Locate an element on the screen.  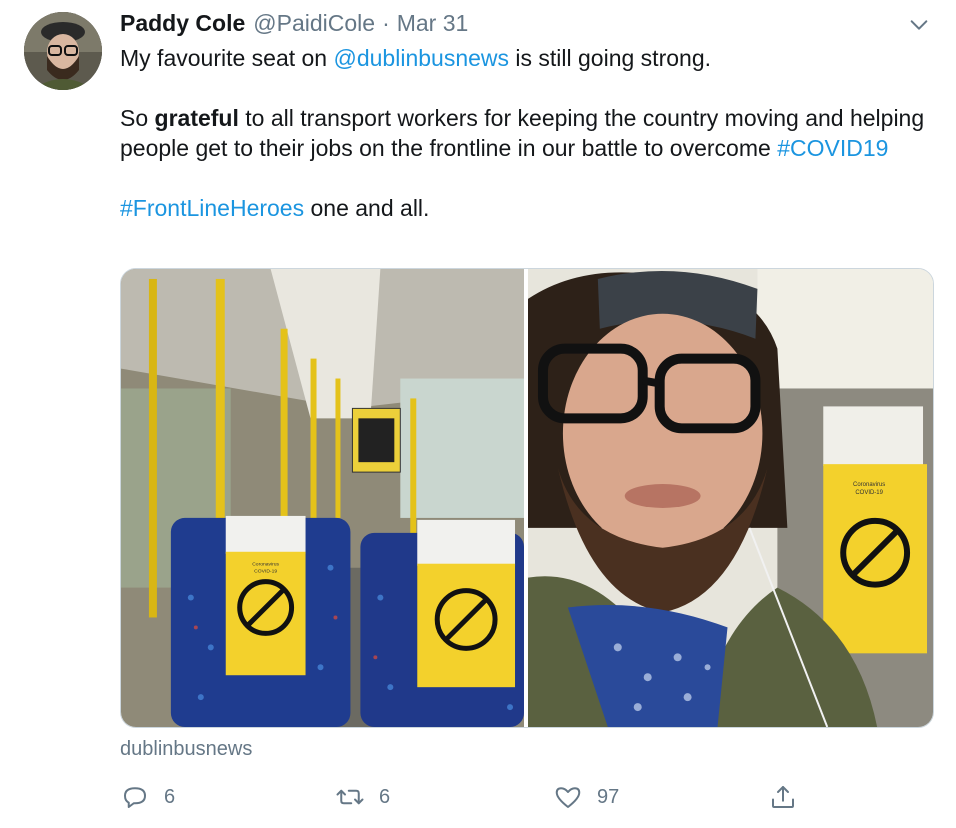
media-source-account: dublinbusnews is located at coordinates (186, 749).